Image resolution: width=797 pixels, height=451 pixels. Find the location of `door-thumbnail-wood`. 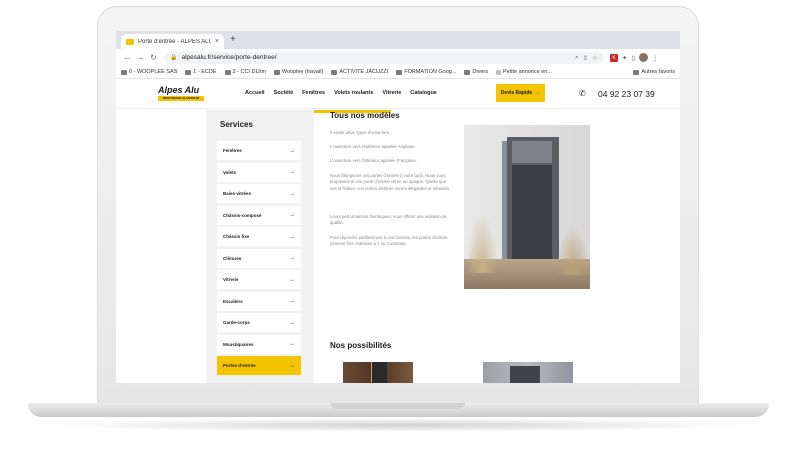

door-thumbnail-wood is located at coordinates (378, 372).